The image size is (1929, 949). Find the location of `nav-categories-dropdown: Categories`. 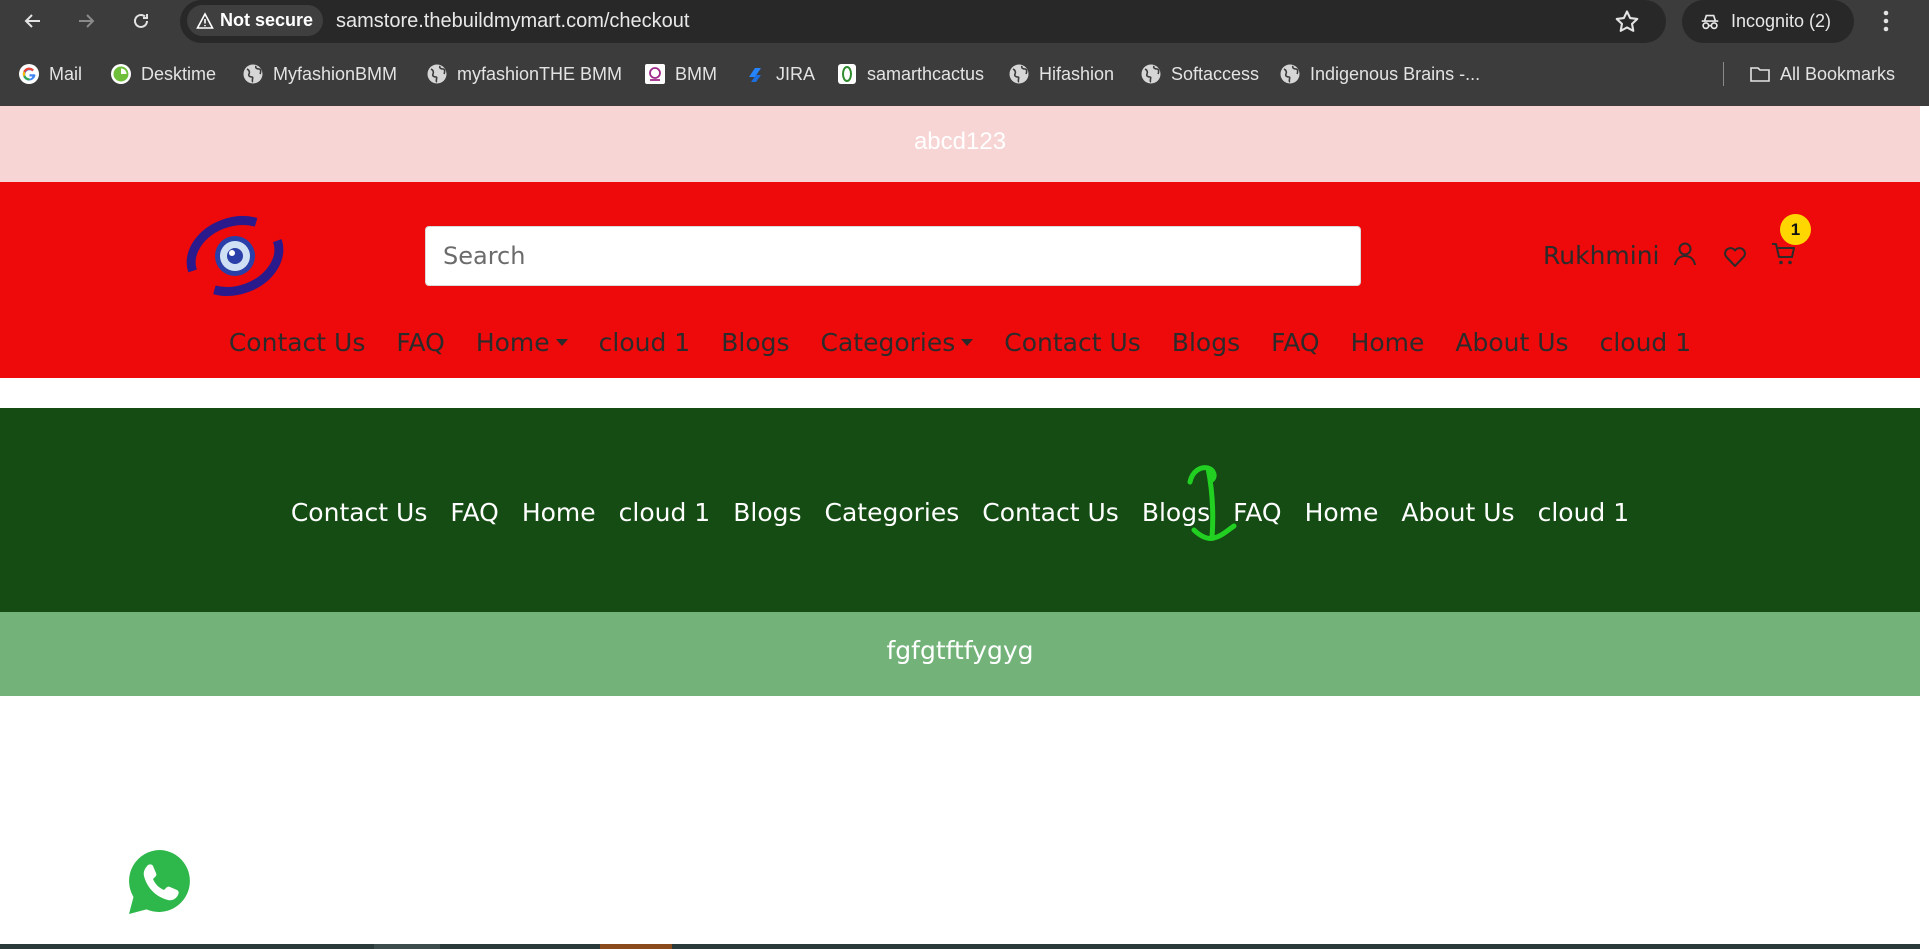

nav-categories-dropdown: Categories is located at coordinates (897, 342).